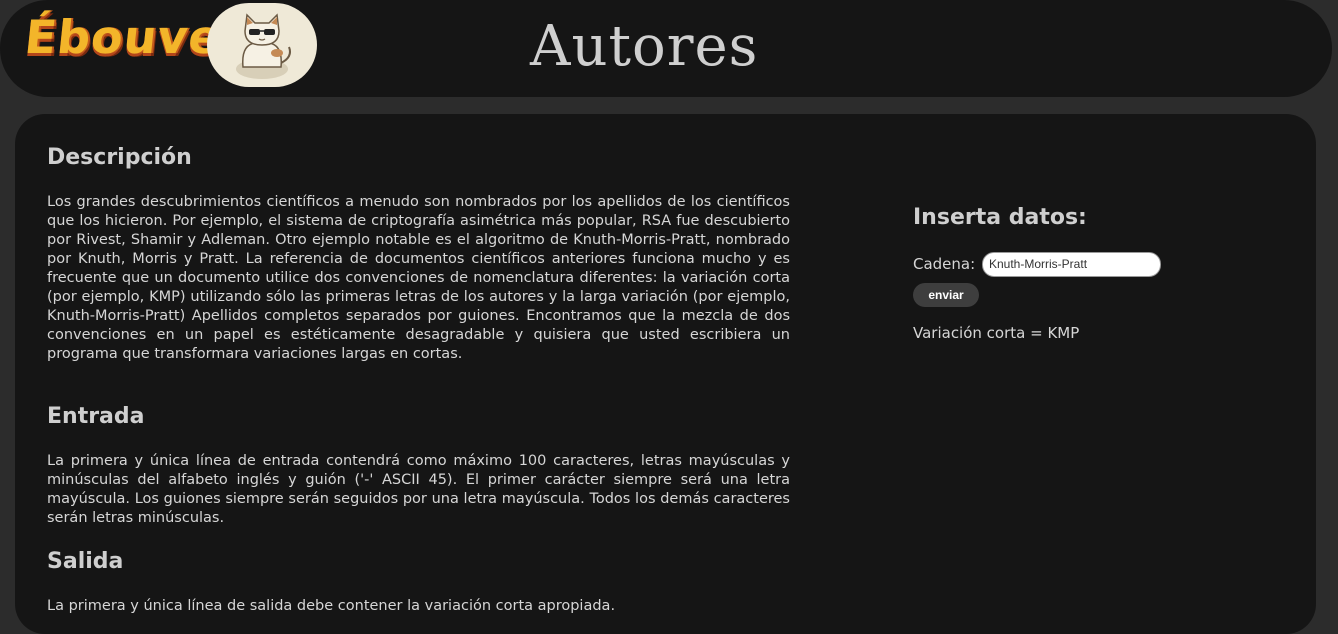  What do you see at coordinates (1071, 264) in the screenshot?
I see `cadena-input: Knuth-Morris-Pratt` at bounding box center [1071, 264].